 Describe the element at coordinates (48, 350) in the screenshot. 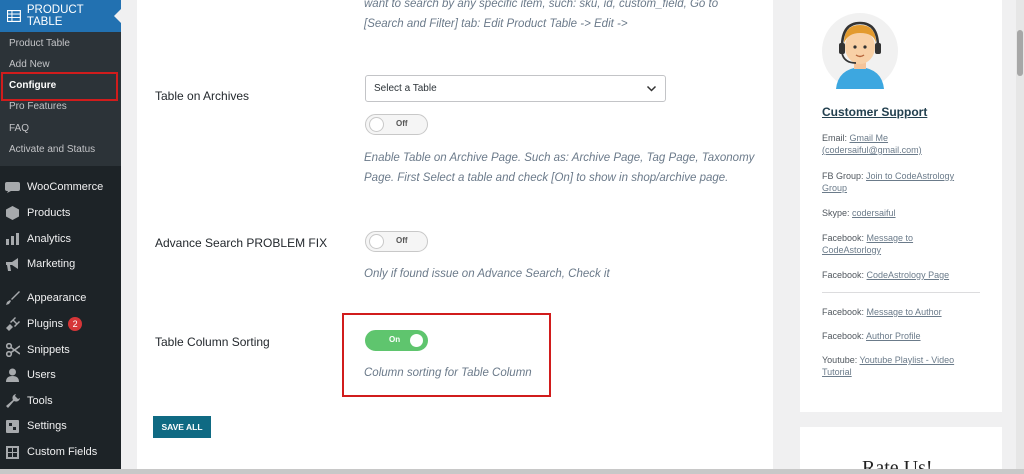

I see `menu-snippets-label: Snippets` at that location.